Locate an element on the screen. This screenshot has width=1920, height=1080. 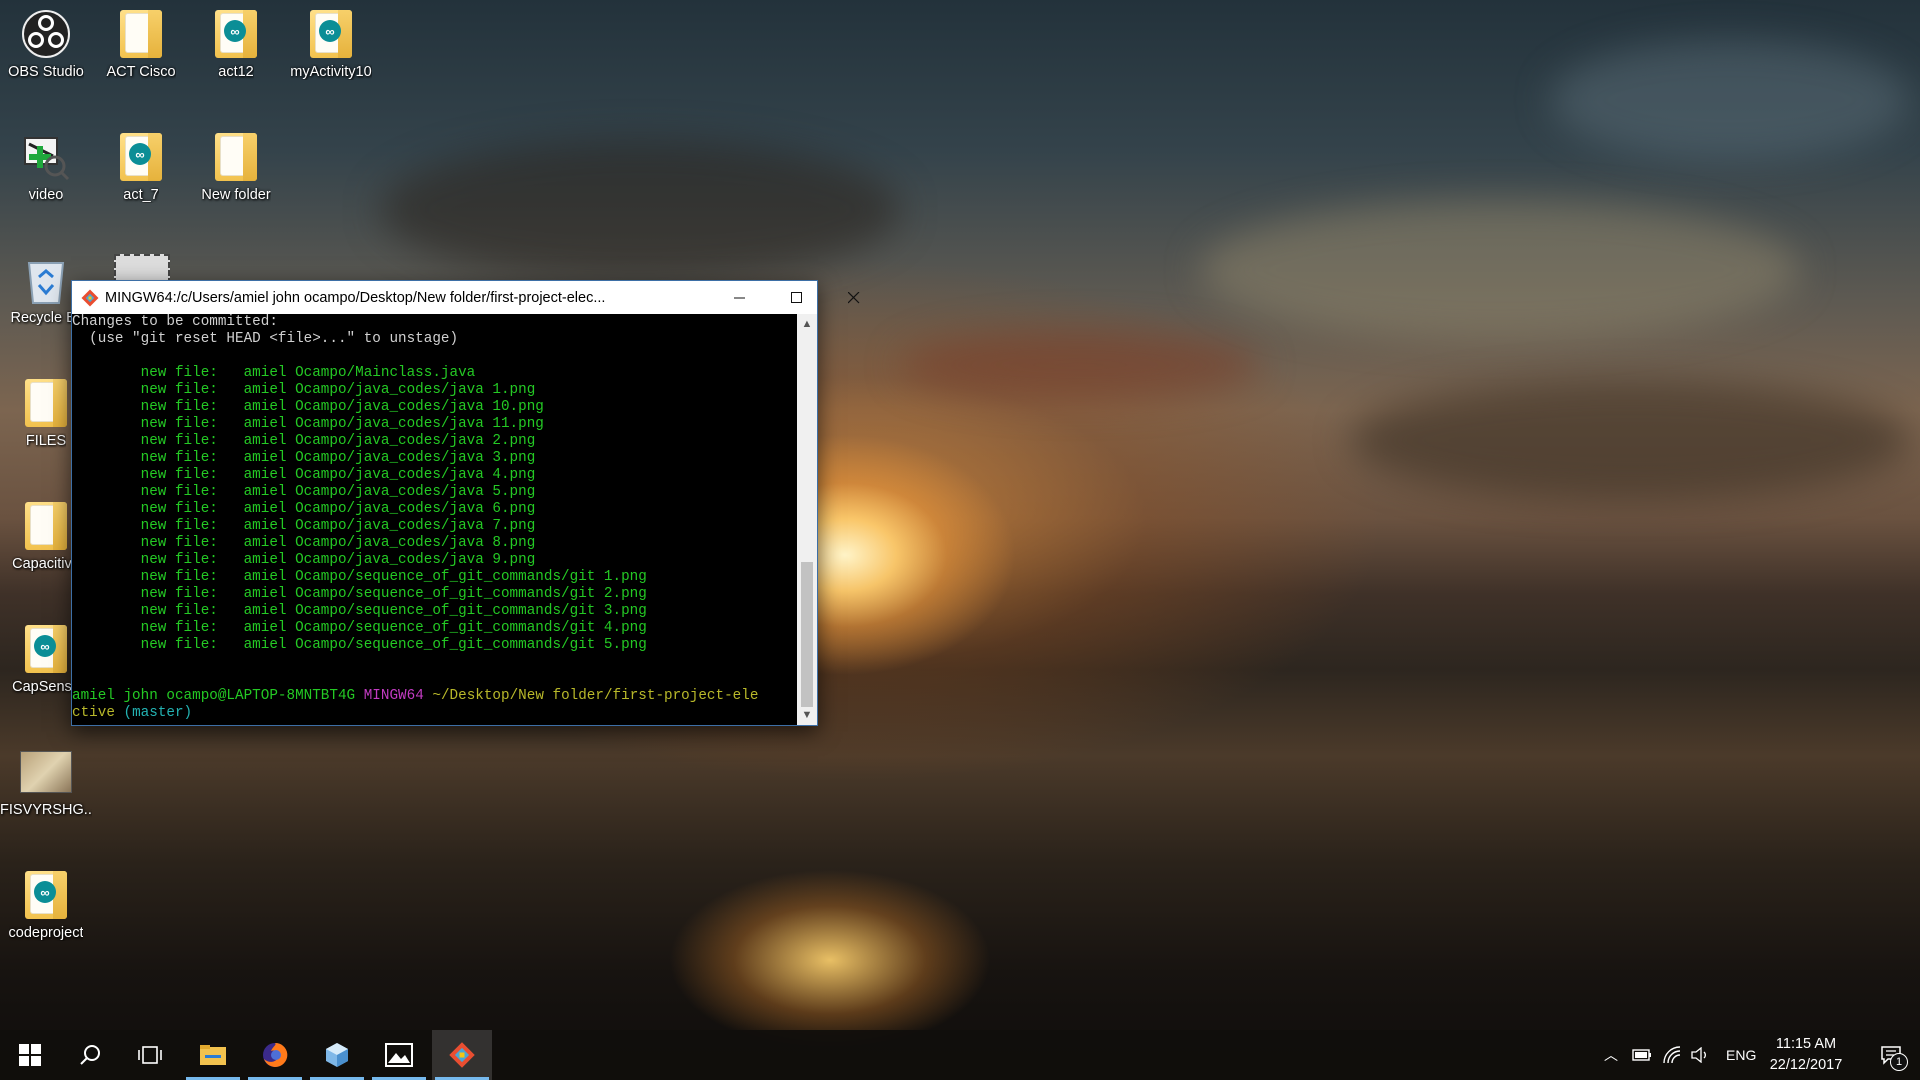
language-indicator: ENG is located at coordinates (1741, 1055).